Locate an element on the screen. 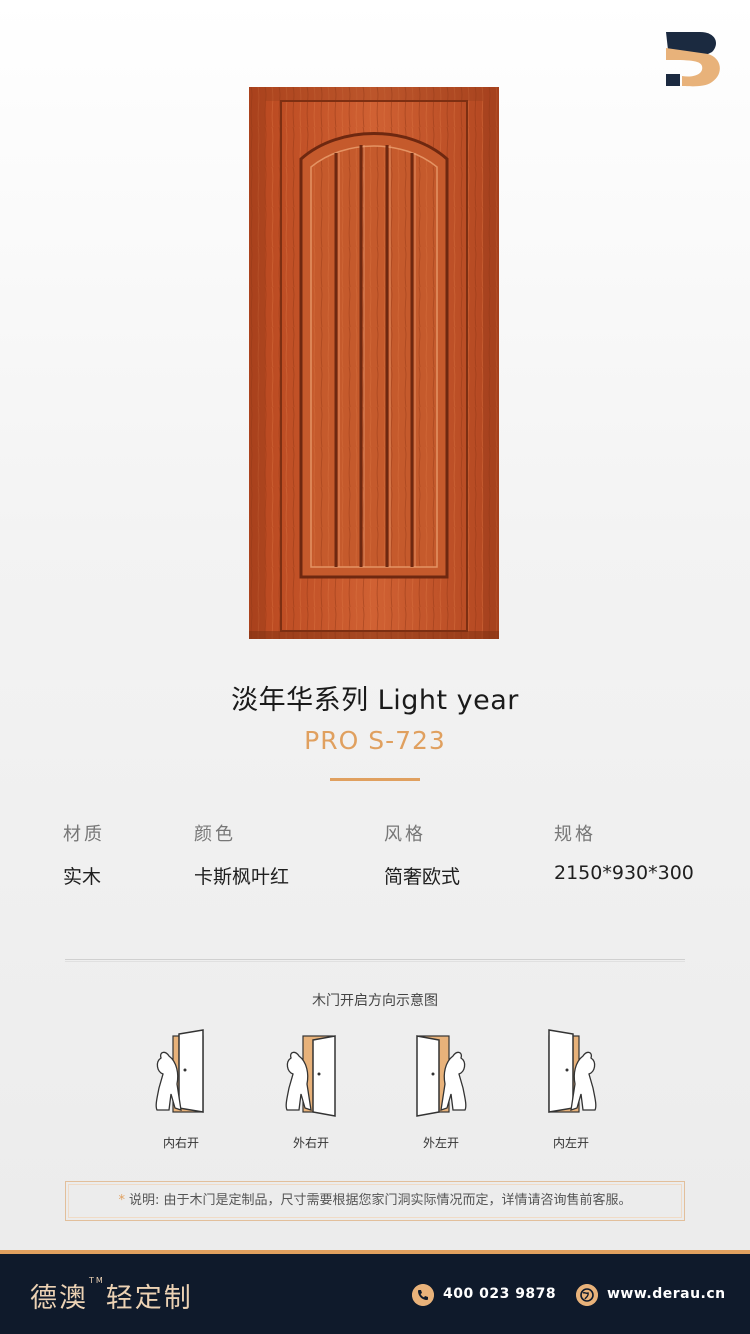 The height and width of the screenshot is (1334, 750). opening-inward-left: 内左开 is located at coordinates (571, 1089).